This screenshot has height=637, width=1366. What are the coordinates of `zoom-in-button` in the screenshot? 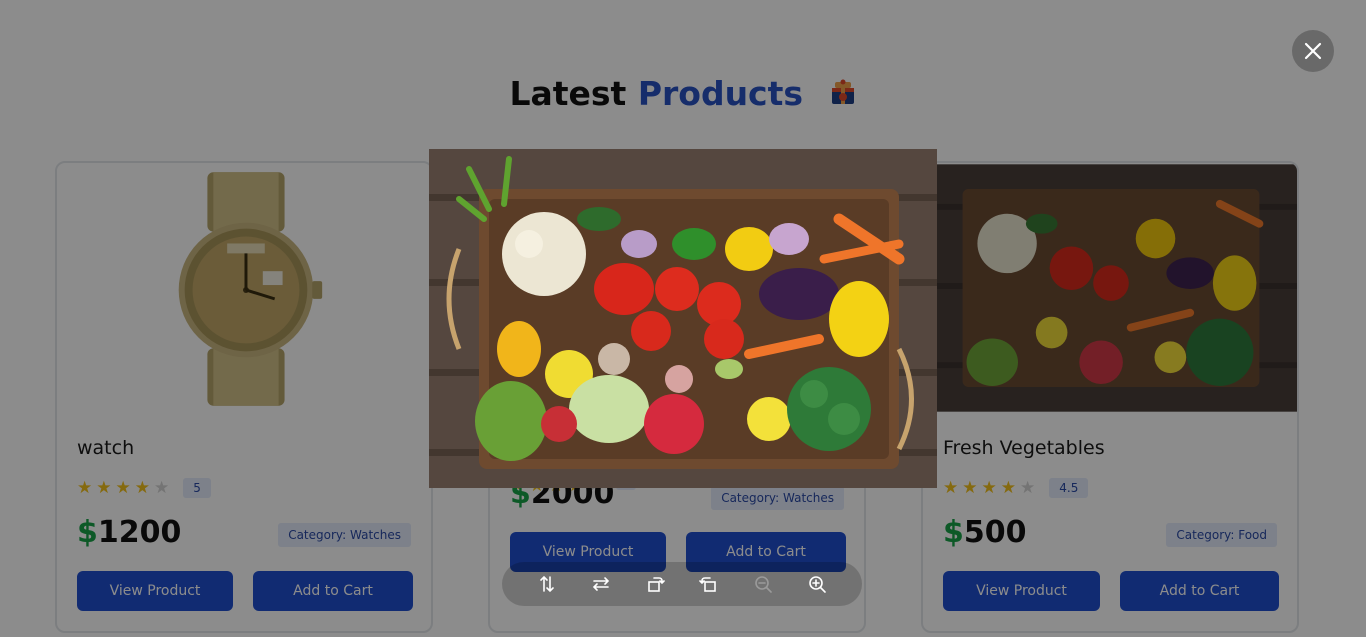 It's located at (817, 584).